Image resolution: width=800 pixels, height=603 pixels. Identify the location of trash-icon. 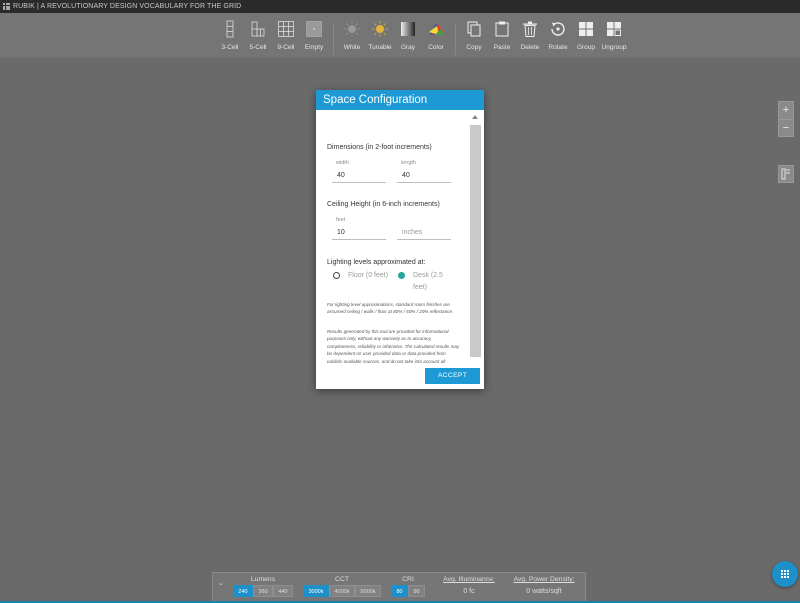
(530, 29).